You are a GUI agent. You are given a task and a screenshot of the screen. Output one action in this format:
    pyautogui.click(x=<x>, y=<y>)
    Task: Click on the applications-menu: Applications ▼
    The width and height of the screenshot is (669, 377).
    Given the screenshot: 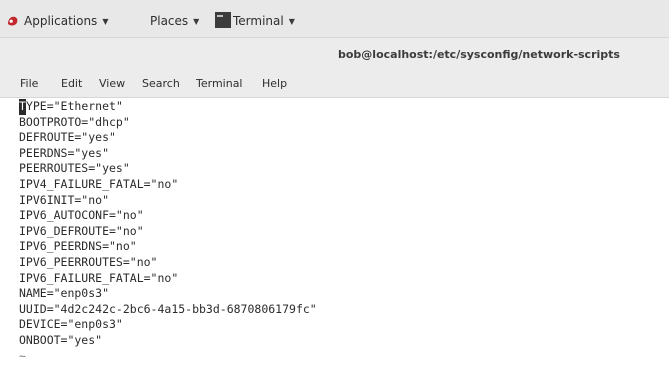 What is the action you would take?
    pyautogui.click(x=66, y=21)
    